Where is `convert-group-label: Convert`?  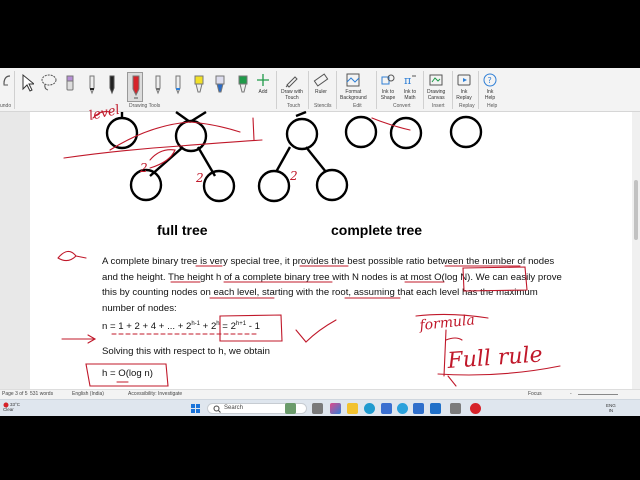 convert-group-label: Convert is located at coordinates (402, 106).